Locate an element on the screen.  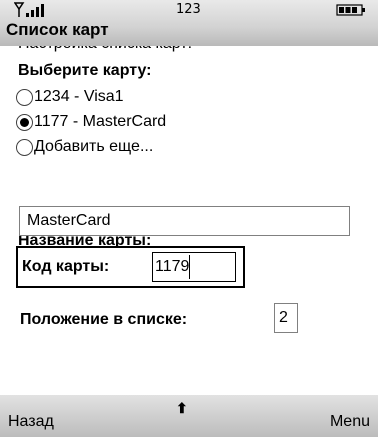
status-text: 123 is located at coordinates (188, 9).